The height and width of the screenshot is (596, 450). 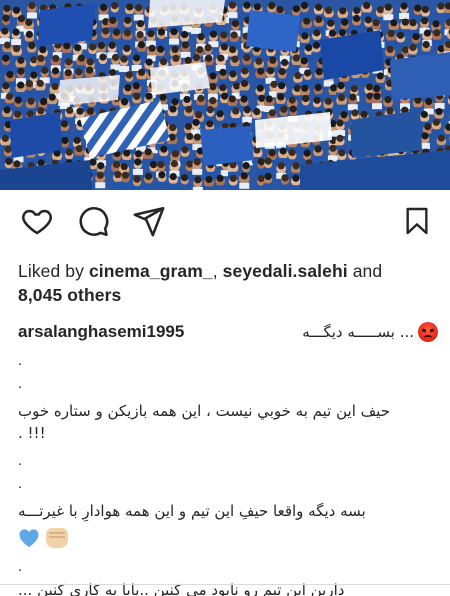 What do you see at coordinates (358, 332) in the screenshot?
I see `caption-first-text: ... بســـــه دیگـــه` at bounding box center [358, 332].